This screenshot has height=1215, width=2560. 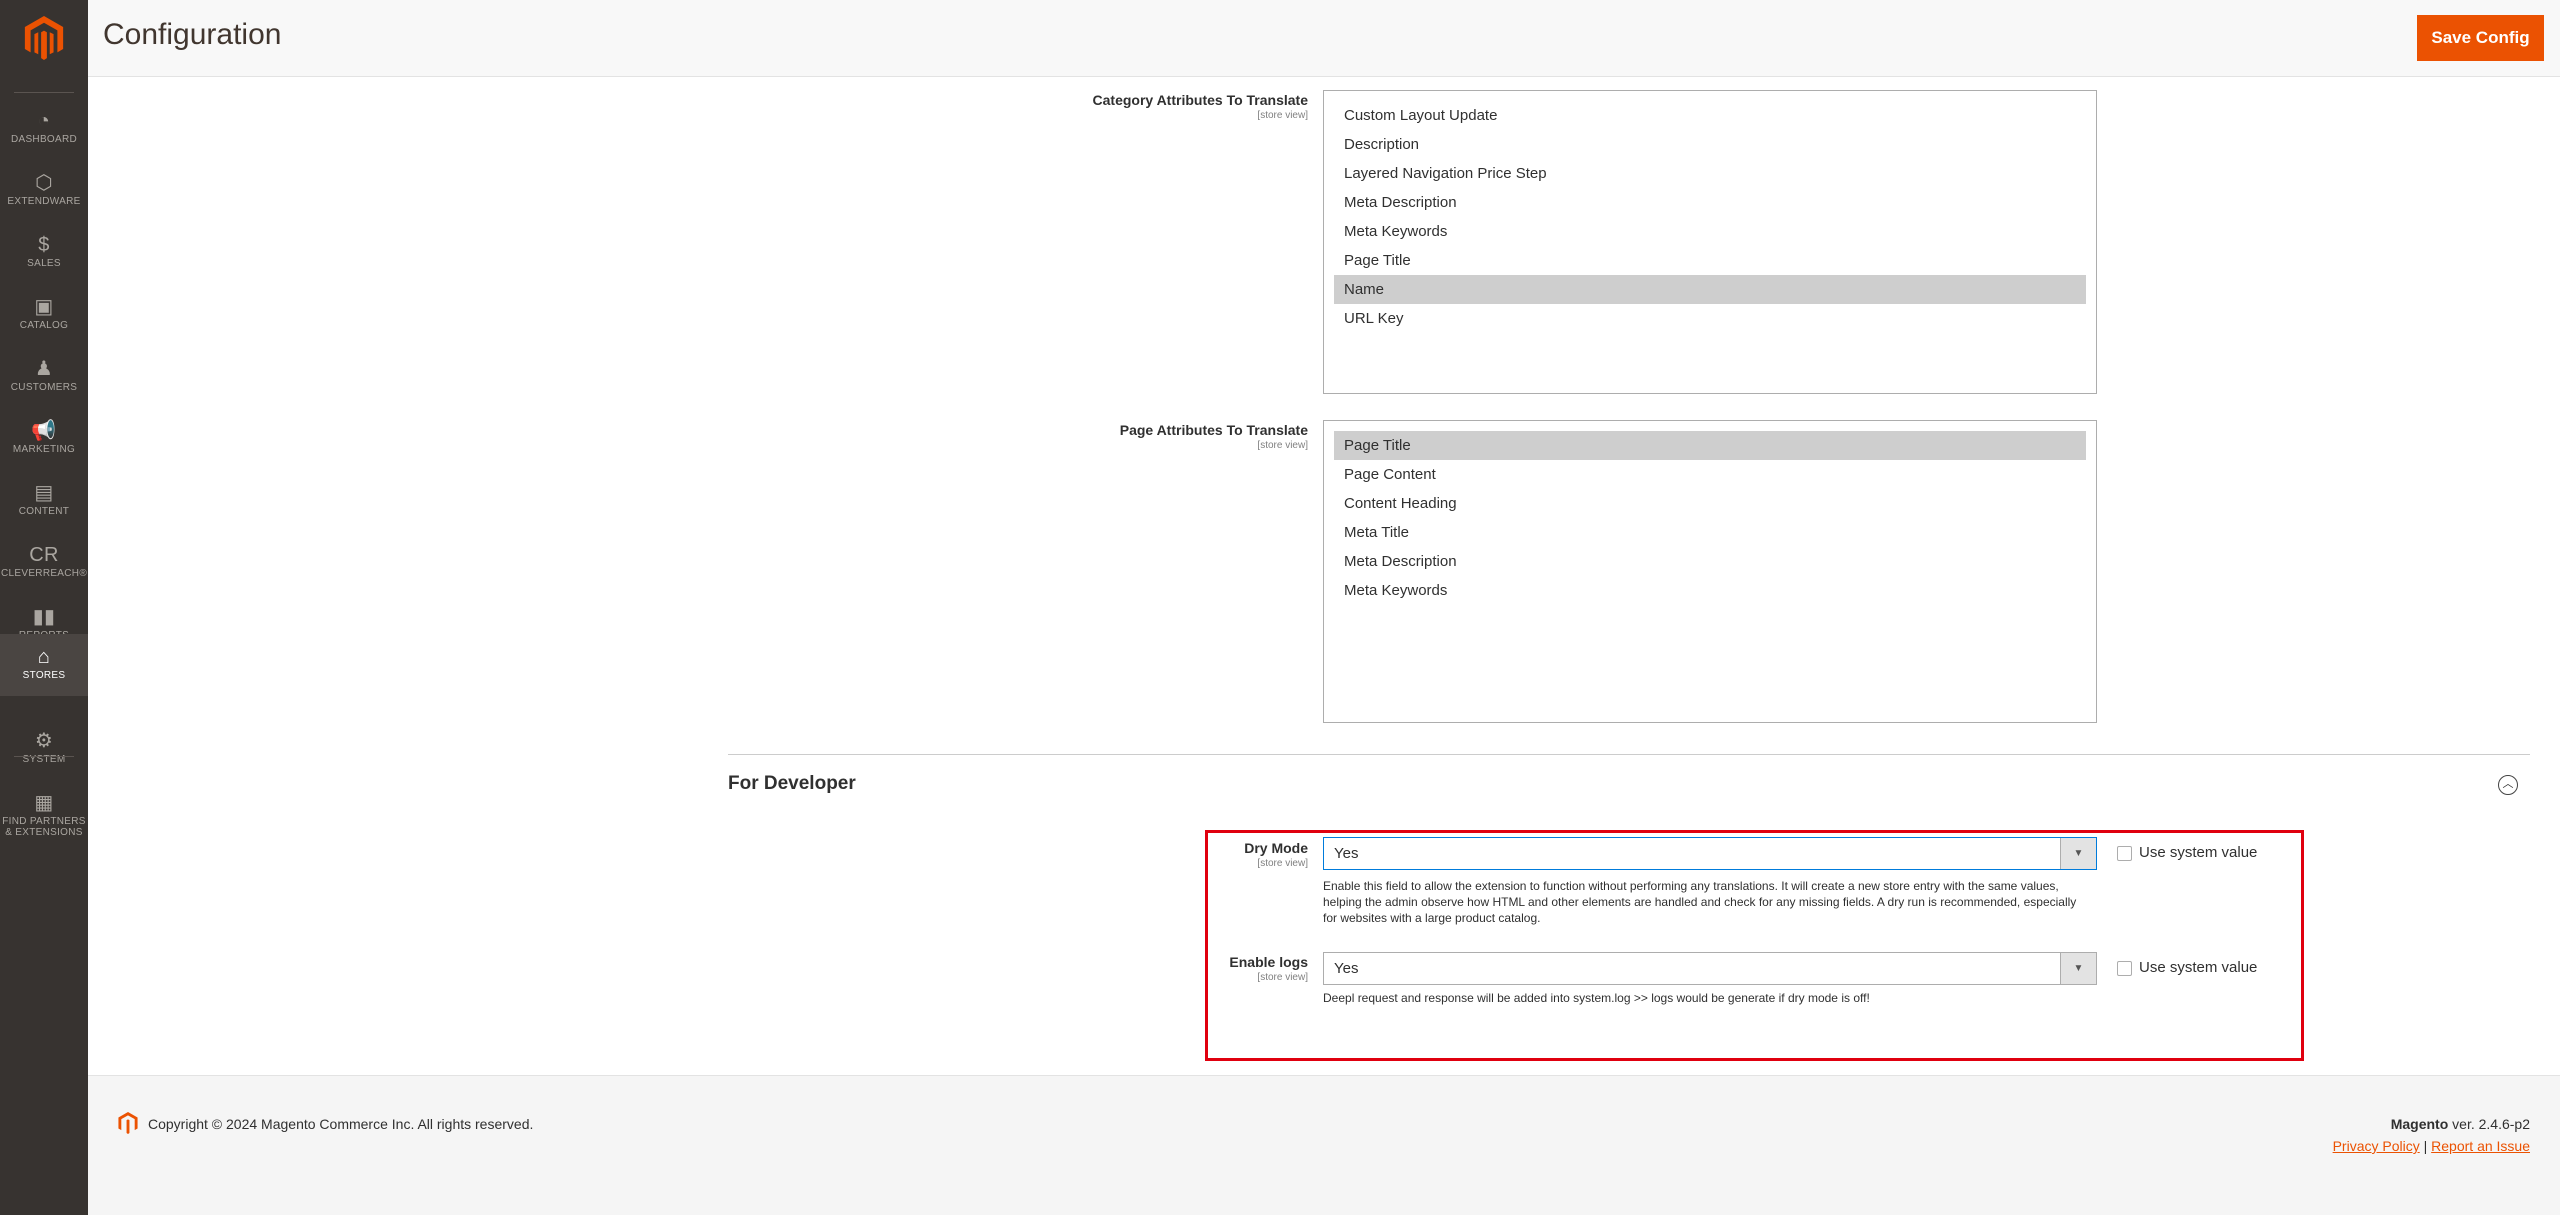 I want to click on megaphone-icon: 📢, so click(x=44, y=431).